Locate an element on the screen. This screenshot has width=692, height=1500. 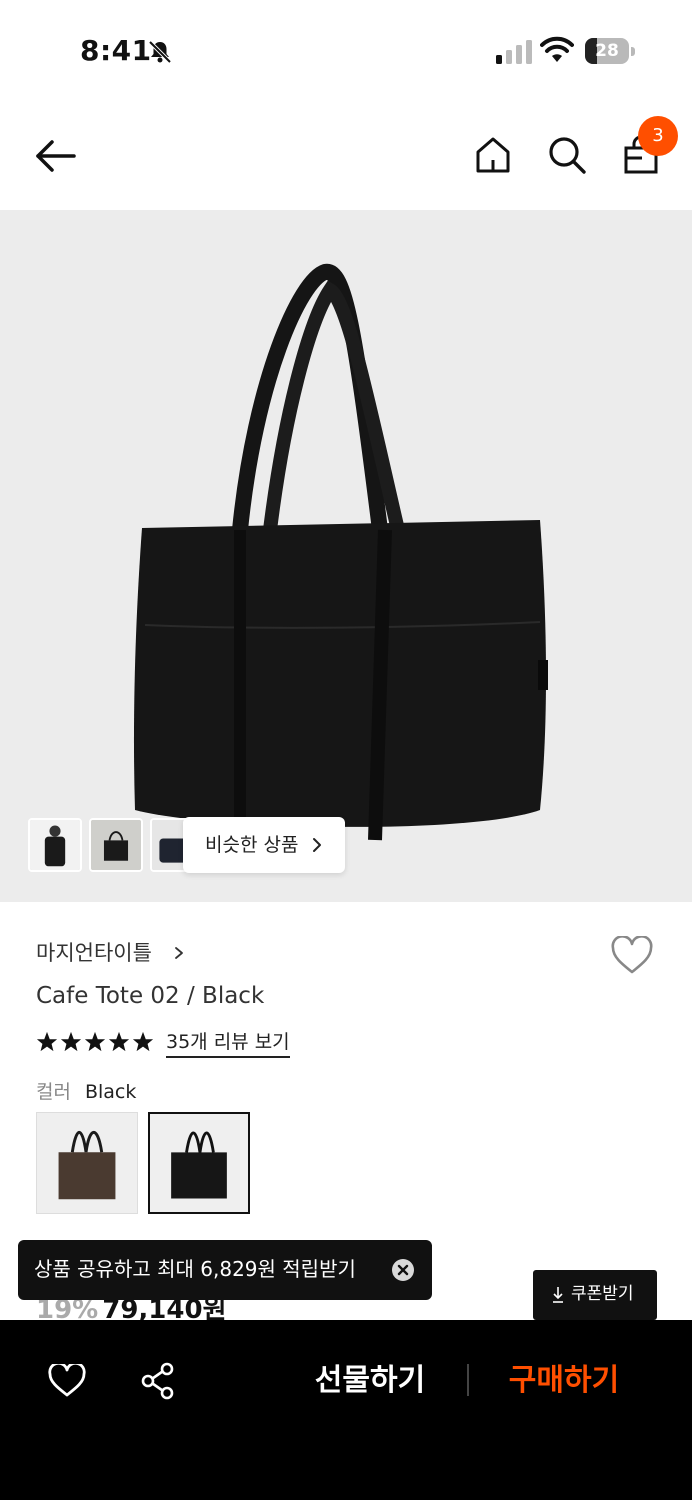
similar-products-button: 비슷한 상품 is located at coordinates (264, 845).